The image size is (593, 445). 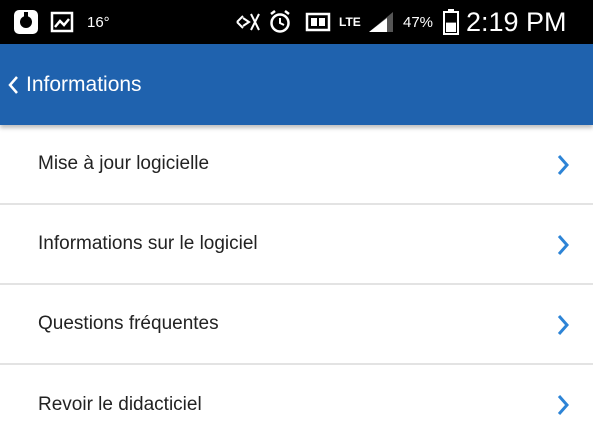 I want to click on status-bar: 16° LTE 47% 2:19 PM, so click(x=296, y=22).